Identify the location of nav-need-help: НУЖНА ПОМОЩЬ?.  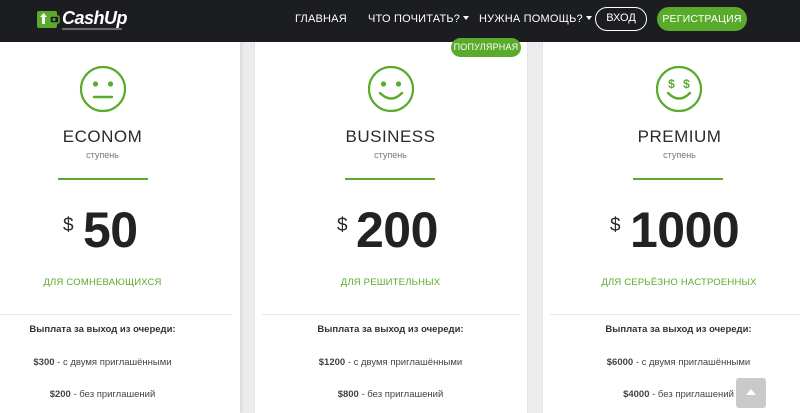
(535, 19).